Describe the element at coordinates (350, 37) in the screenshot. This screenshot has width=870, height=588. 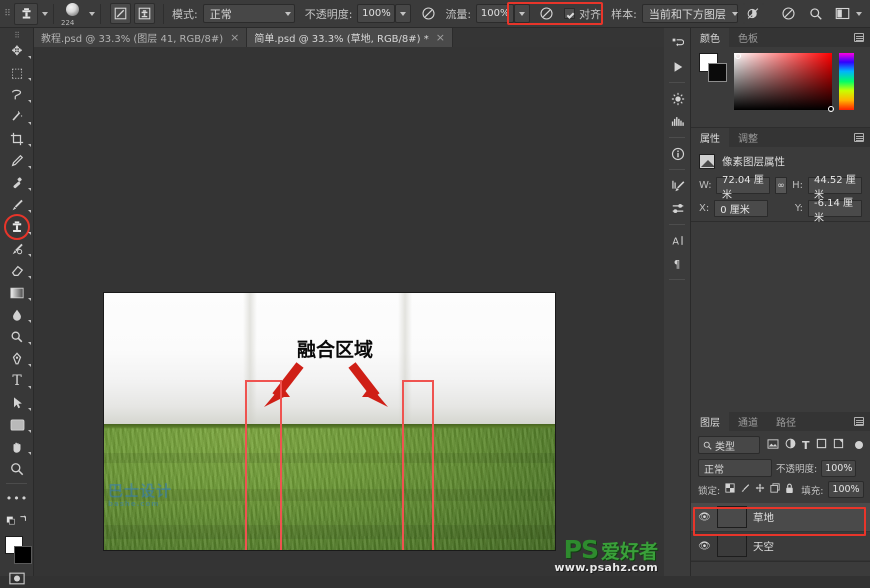
I see `document-tab-1: 简单.psd @ 33.3% (草地, RGB/8#) * ×` at that location.